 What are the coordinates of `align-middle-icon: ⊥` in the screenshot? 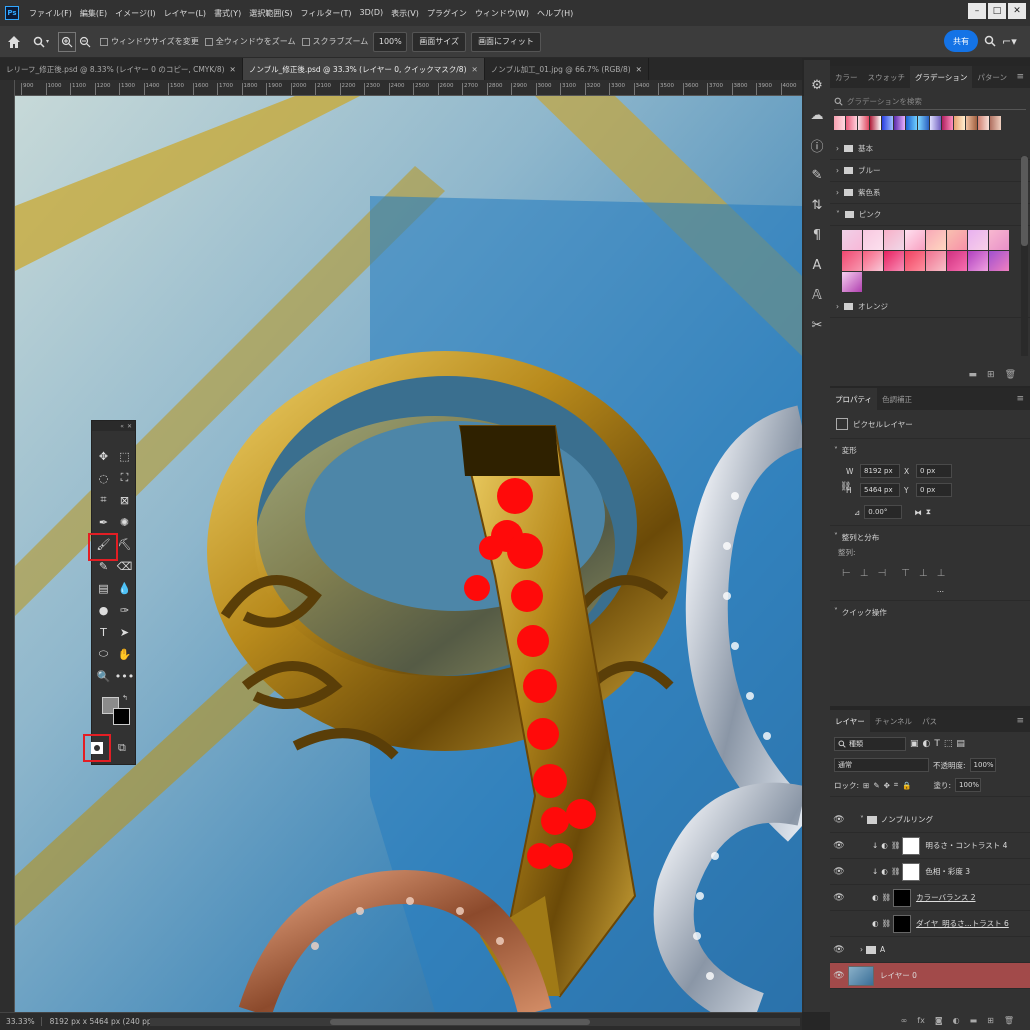 It's located at (923, 573).